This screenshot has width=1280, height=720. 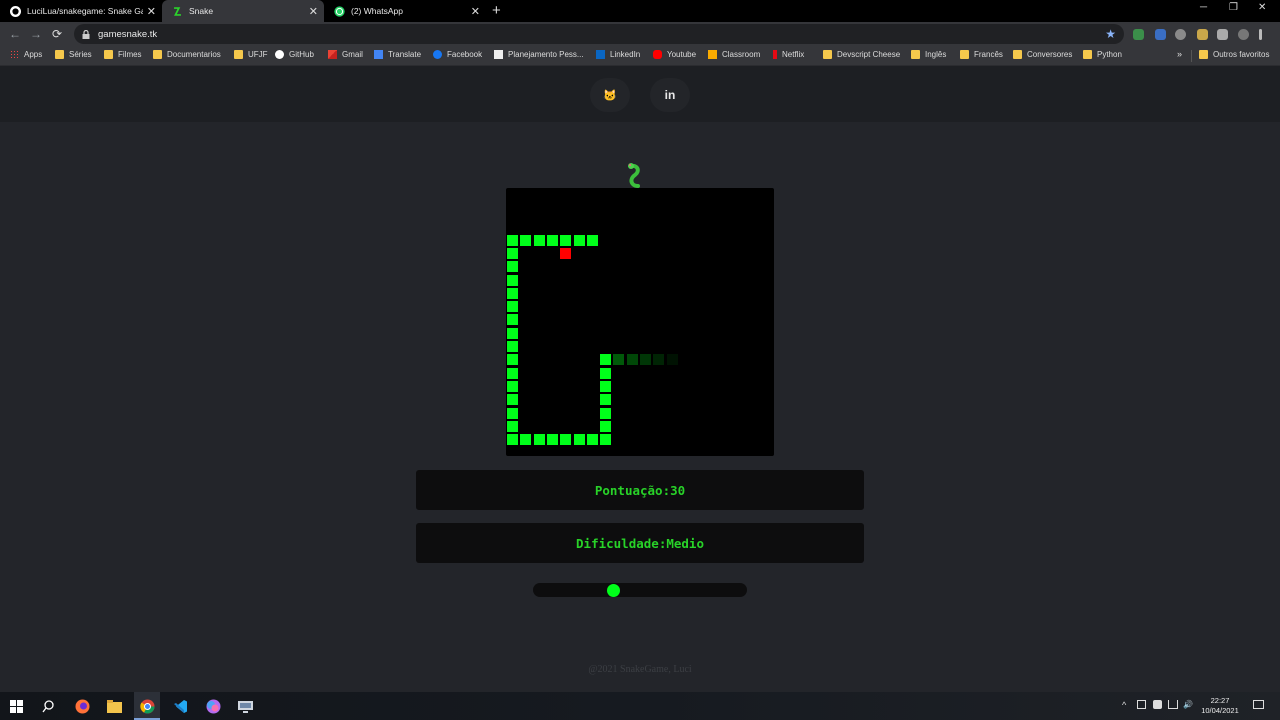 I want to click on bookmark-python: Python, so click(x=1102, y=54).